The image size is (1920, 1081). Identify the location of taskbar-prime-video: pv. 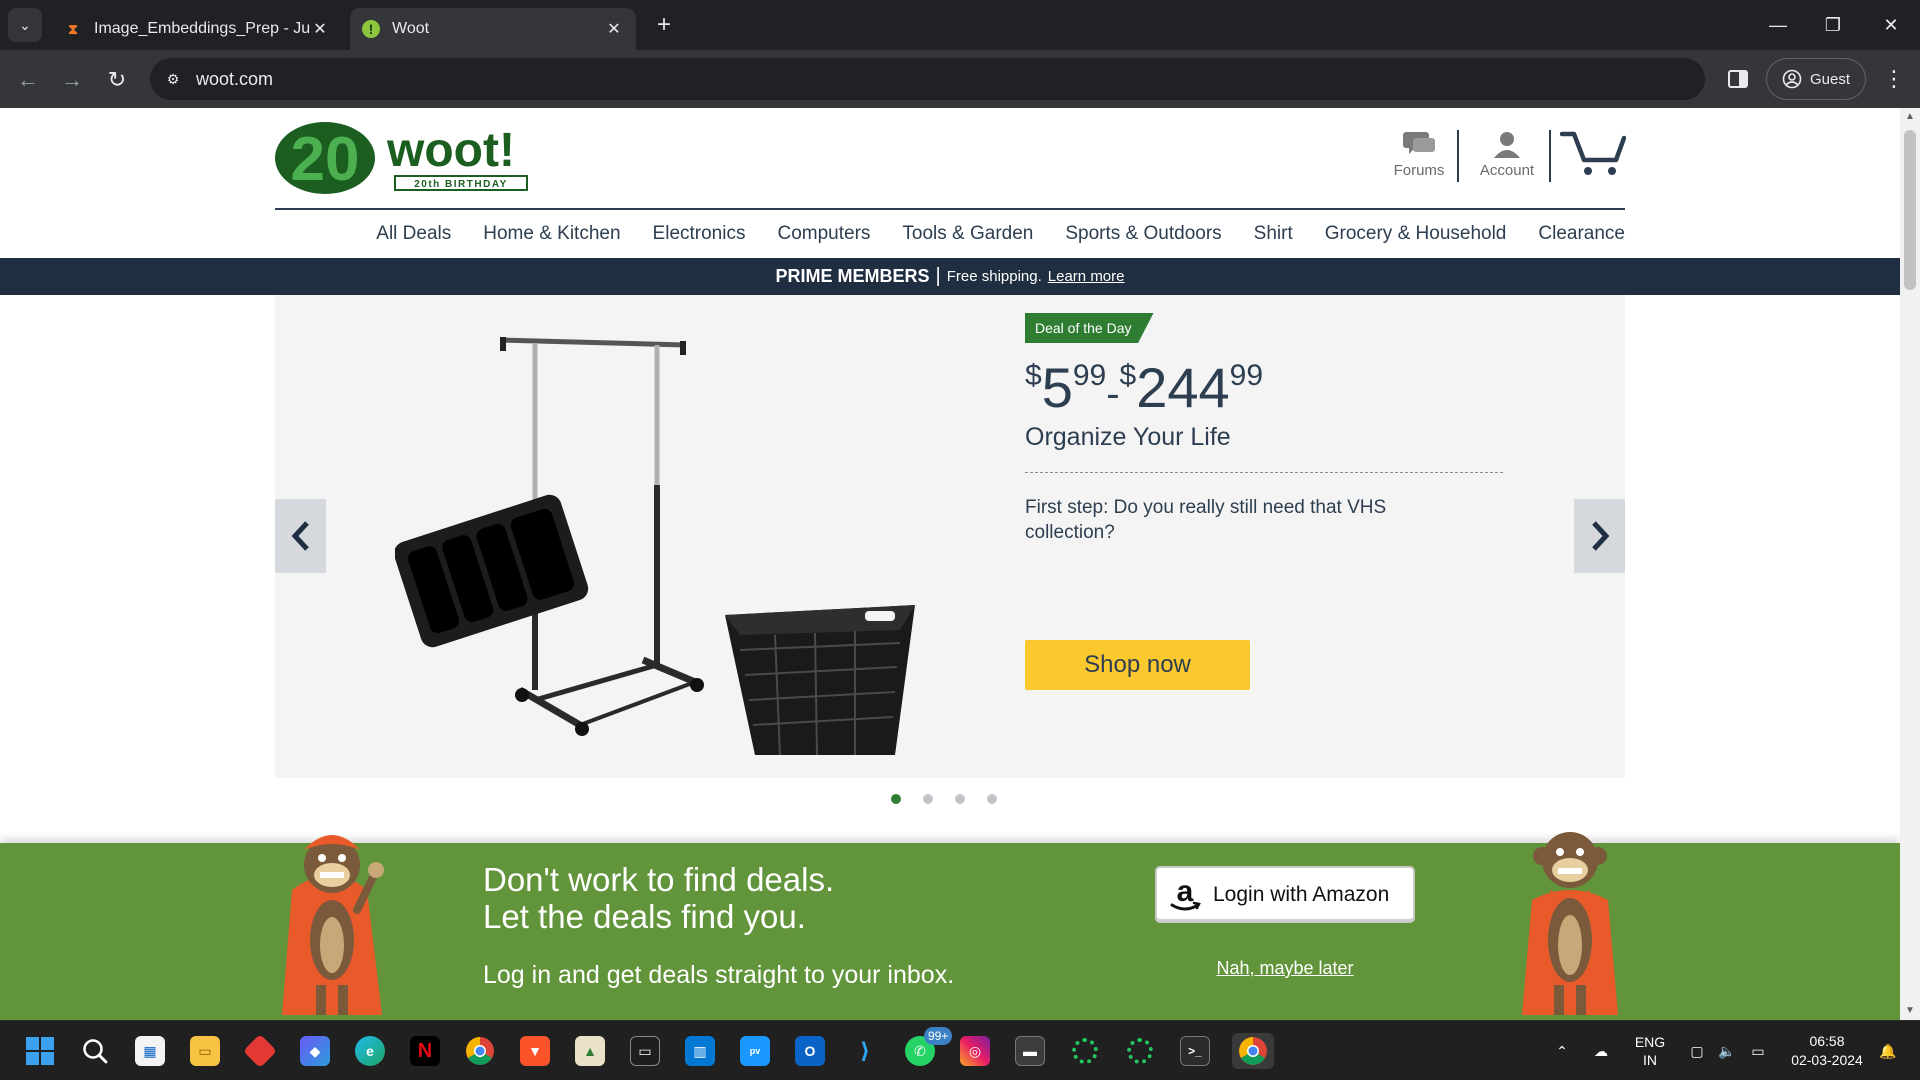
(755, 1051).